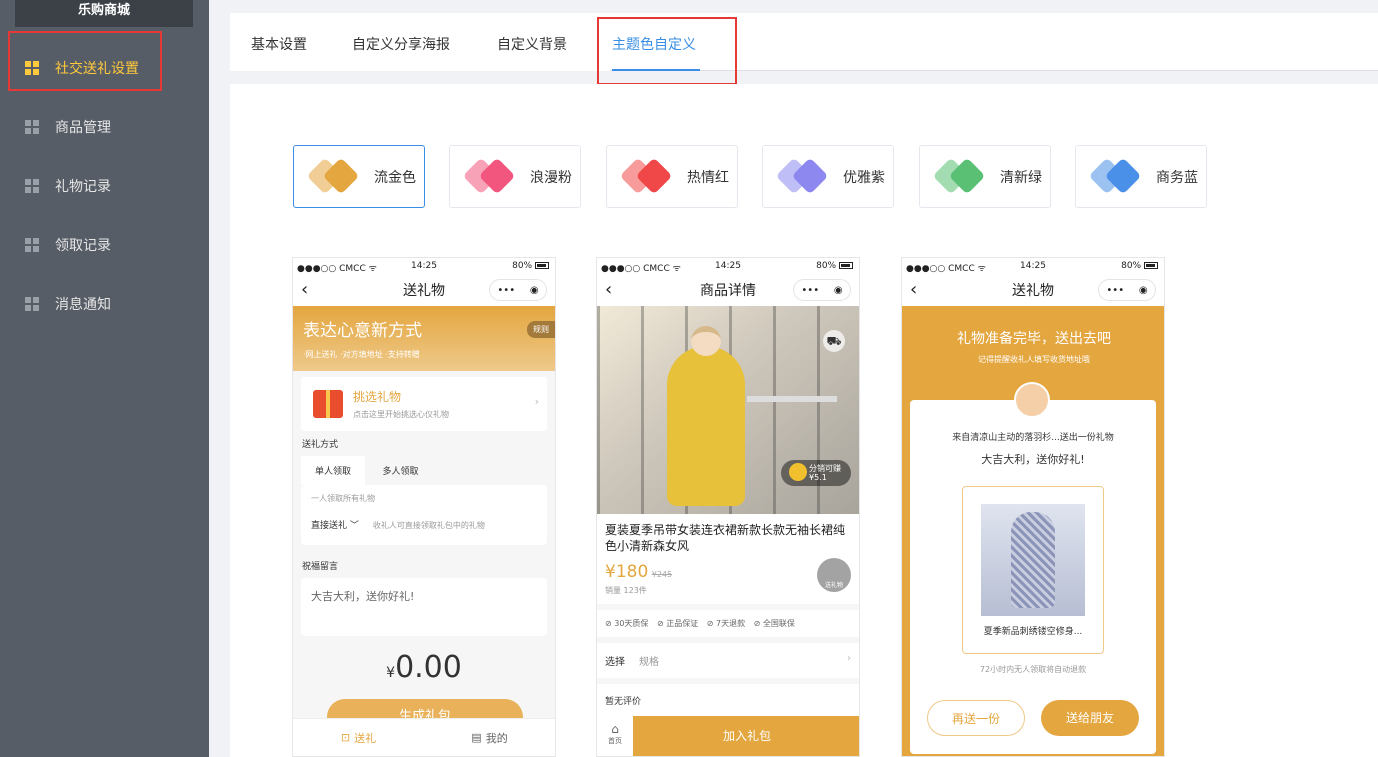  What do you see at coordinates (846, 265) in the screenshot?
I see `battery-icon` at bounding box center [846, 265].